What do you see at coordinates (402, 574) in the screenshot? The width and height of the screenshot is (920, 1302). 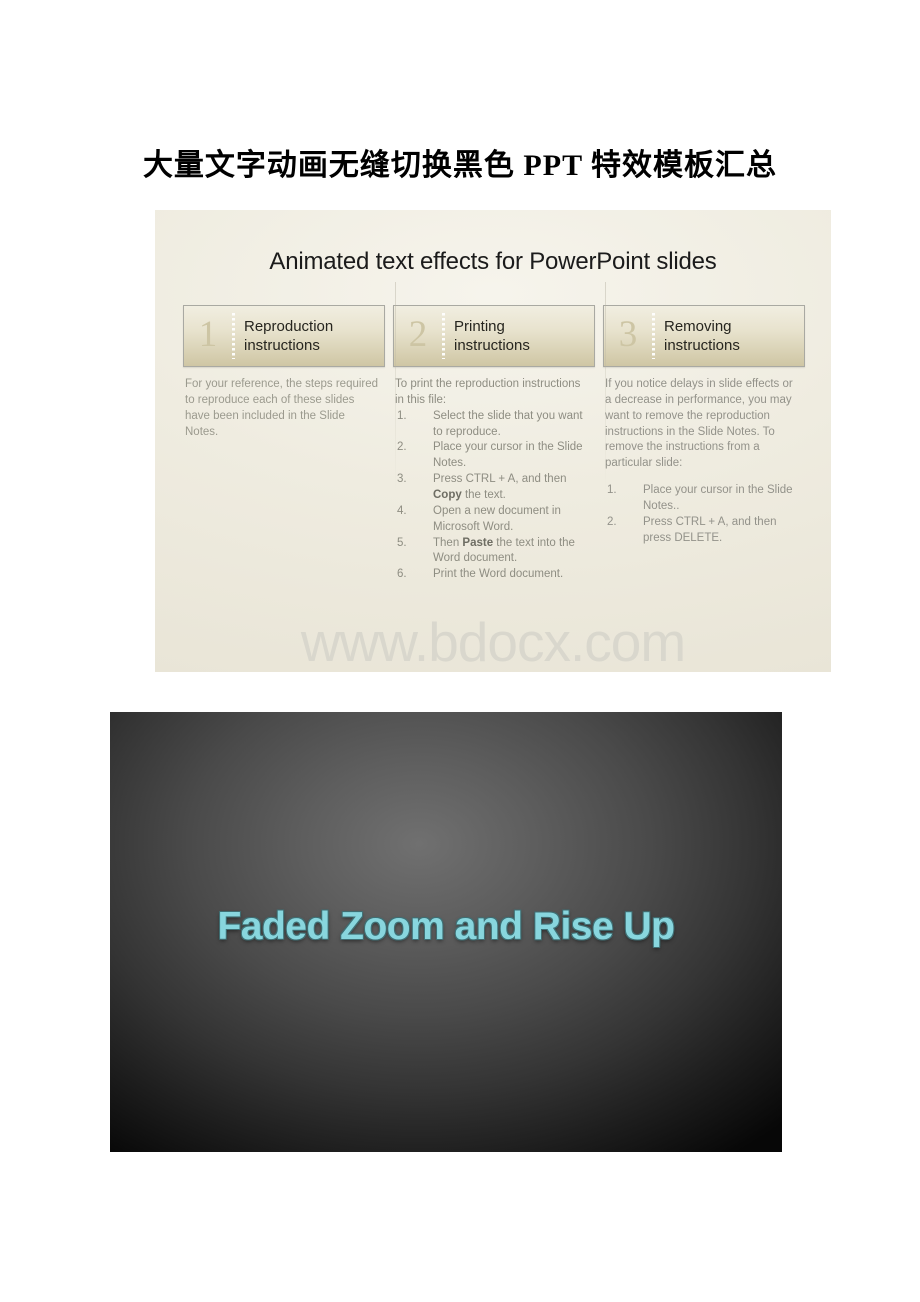 I see `step-marker: 6.` at bounding box center [402, 574].